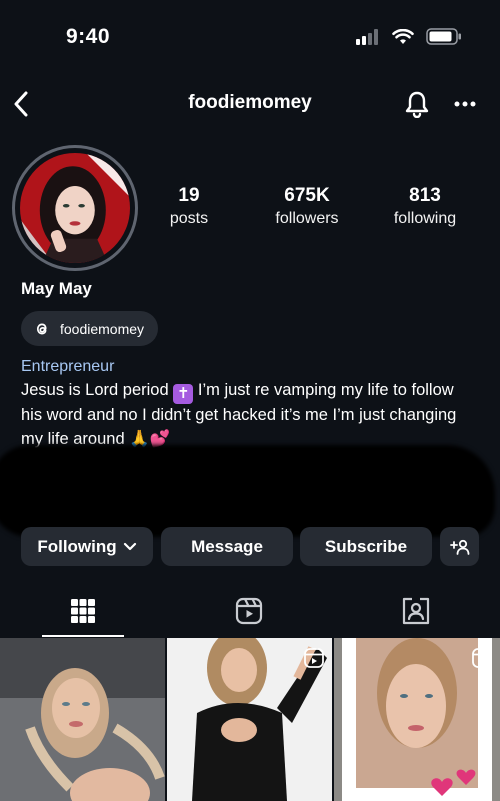 The image size is (500, 801). I want to click on message-button-label: Message, so click(227, 546).